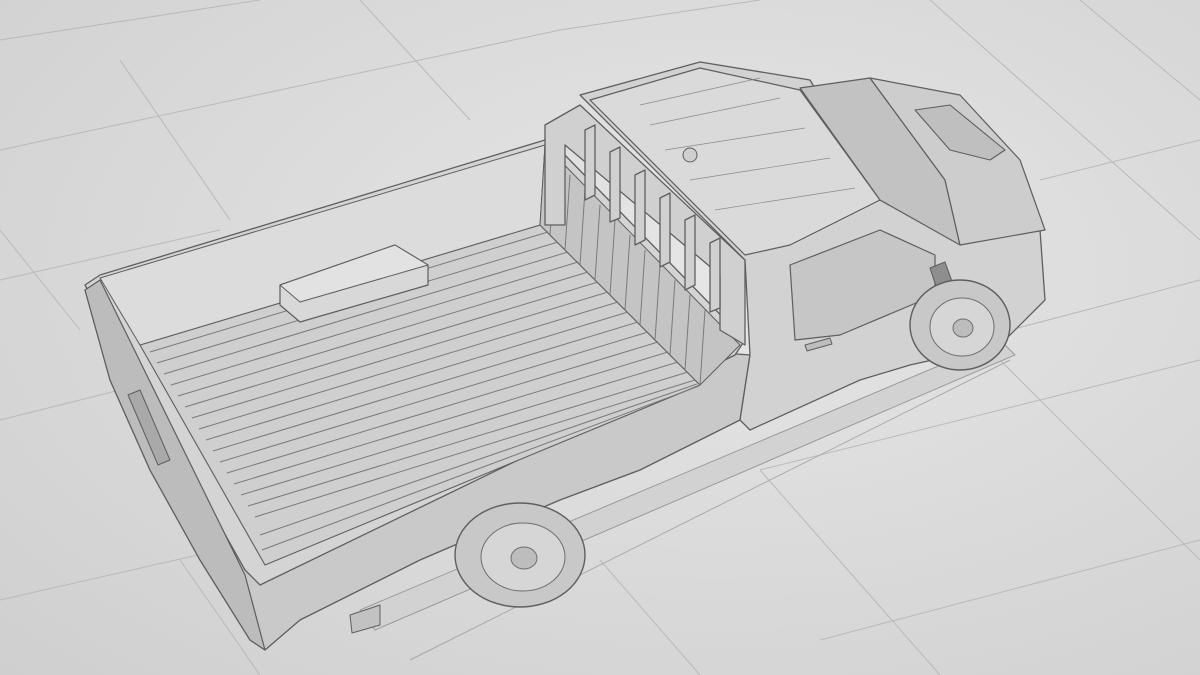  Describe the element at coordinates (960, 325) in the screenshot. I see `front-wheel` at that location.